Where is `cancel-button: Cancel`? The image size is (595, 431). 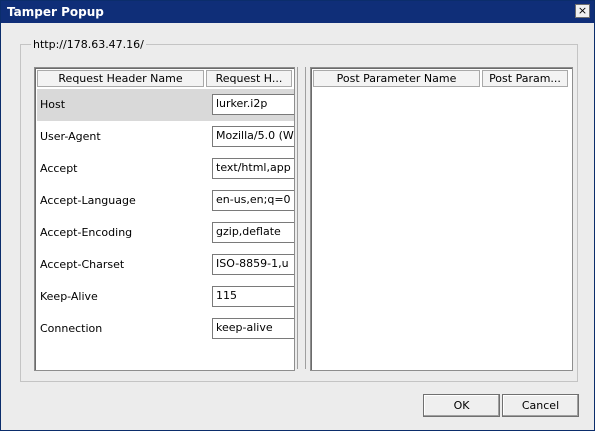 cancel-button: Cancel is located at coordinates (540, 405).